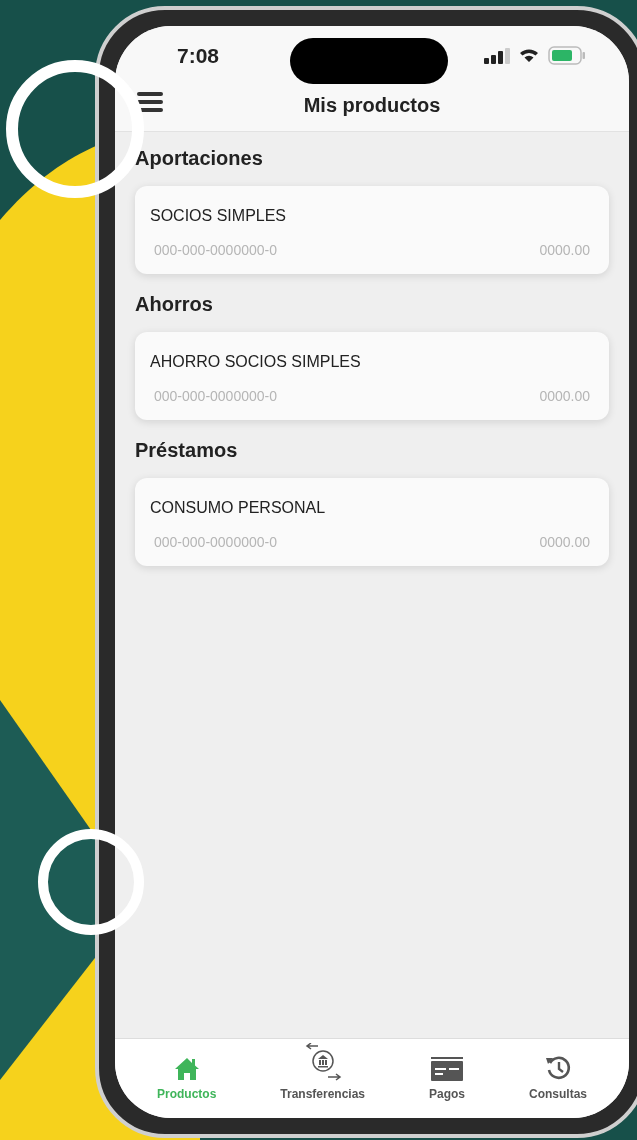 This screenshot has height=1140, width=637. Describe the element at coordinates (372, 230) in the screenshot. I see `product-card: SOCIOS SIMPLES 000-000-0000000-0 0000.00` at that location.